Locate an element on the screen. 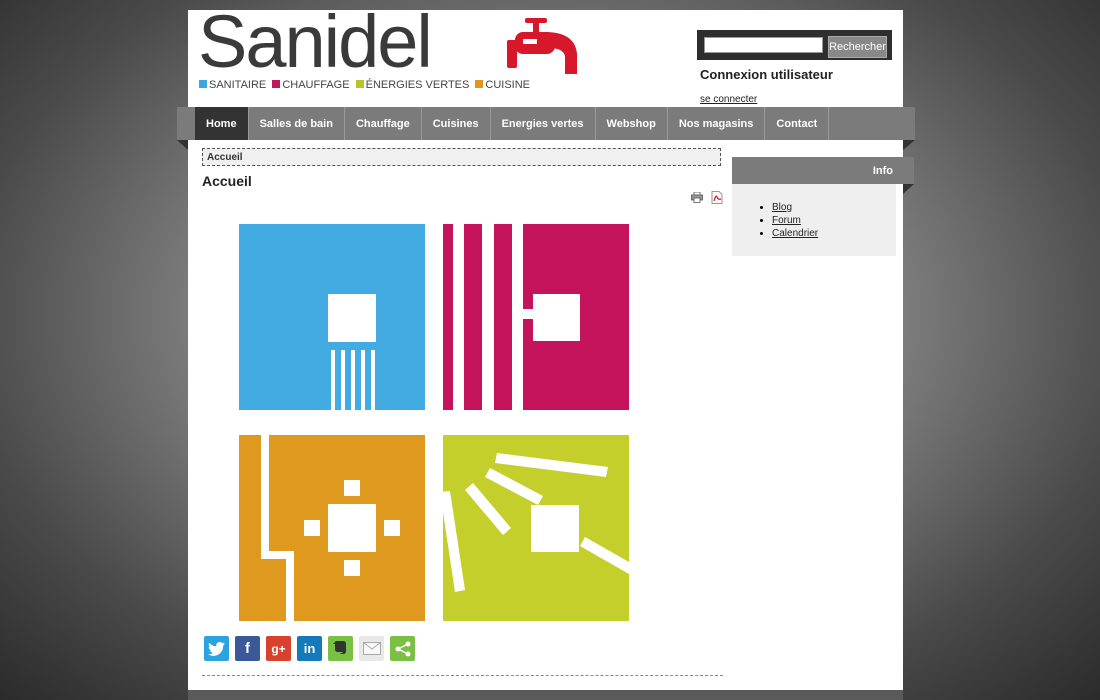  breadcrumb: Accueil is located at coordinates (461, 157).